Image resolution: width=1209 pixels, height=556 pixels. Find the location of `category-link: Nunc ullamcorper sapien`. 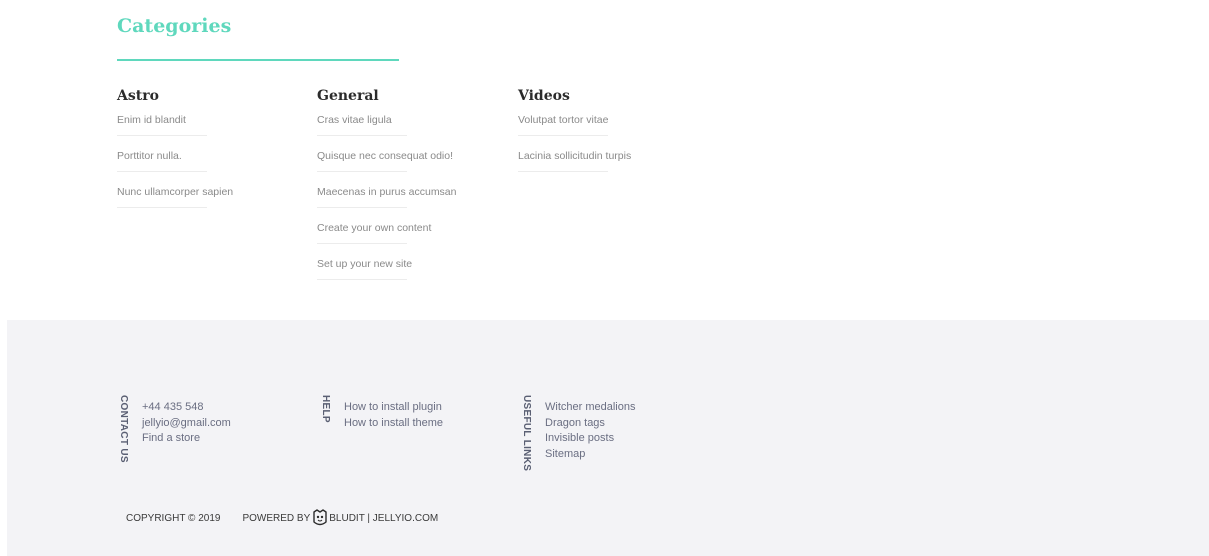

category-link: Nunc ullamcorper sapien is located at coordinates (175, 196).